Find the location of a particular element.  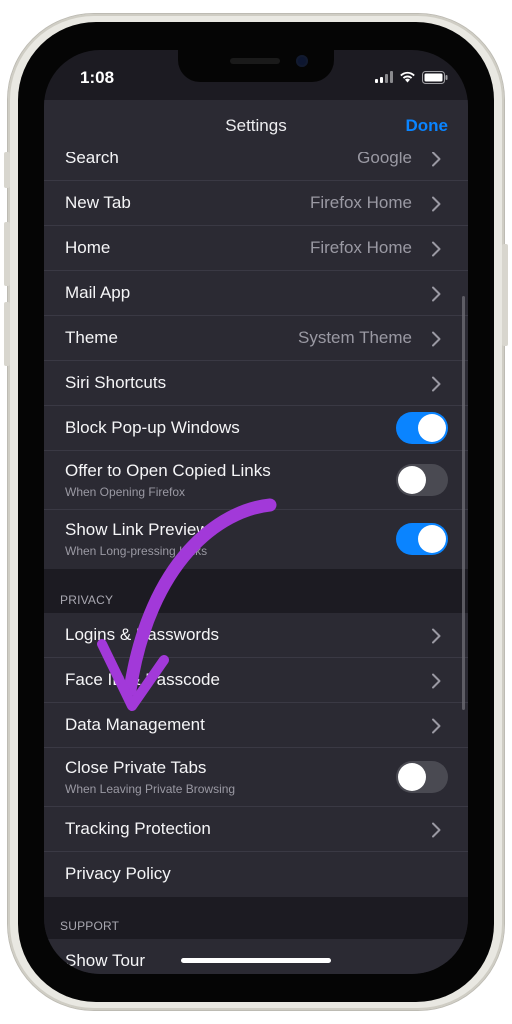

cellular-signal-icon is located at coordinates (384, 77).